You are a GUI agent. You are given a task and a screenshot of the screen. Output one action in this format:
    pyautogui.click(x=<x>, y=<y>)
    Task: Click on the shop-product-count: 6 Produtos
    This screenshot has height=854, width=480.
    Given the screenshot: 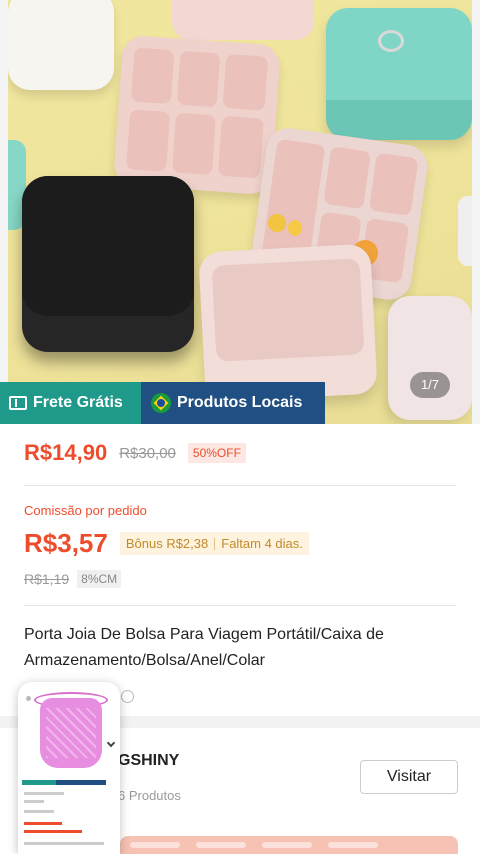 What is the action you would take?
    pyautogui.click(x=149, y=795)
    